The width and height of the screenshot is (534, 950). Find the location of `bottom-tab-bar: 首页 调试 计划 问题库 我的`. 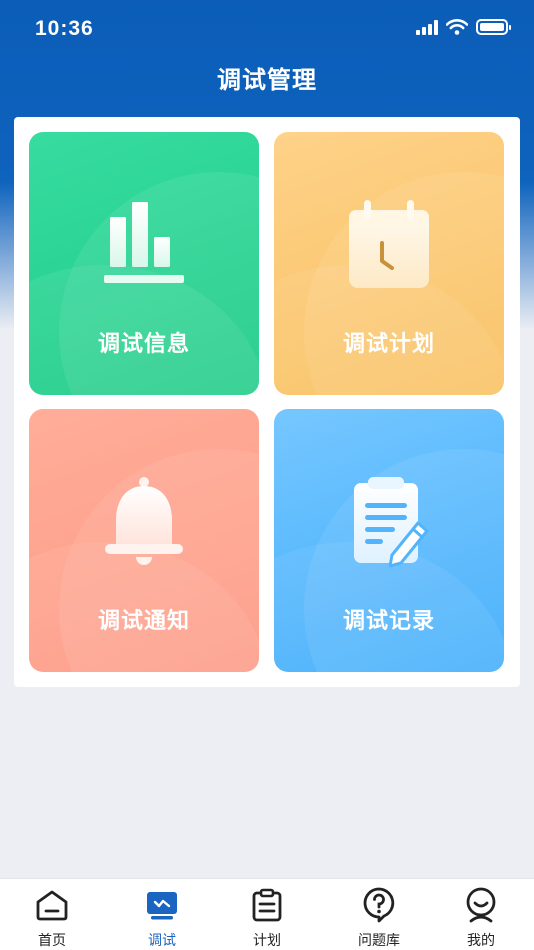

bottom-tab-bar: 首页 调试 计划 问题库 我的 is located at coordinates (267, 914).